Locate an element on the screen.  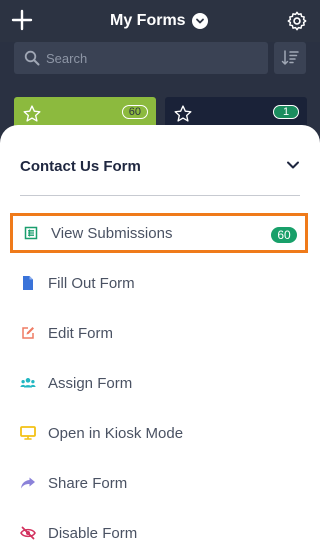
menu-item-label: Assign Form is located at coordinates (90, 383).